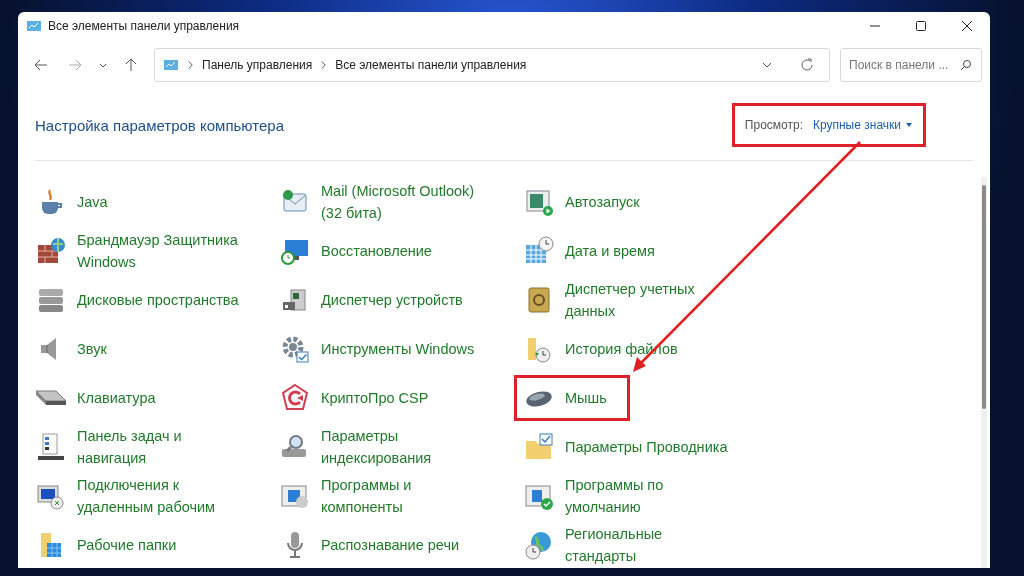 Image resolution: width=1024 pixels, height=576 pixels. What do you see at coordinates (862, 125) in the screenshot?
I see `view-dropdown: Крупные значки` at bounding box center [862, 125].